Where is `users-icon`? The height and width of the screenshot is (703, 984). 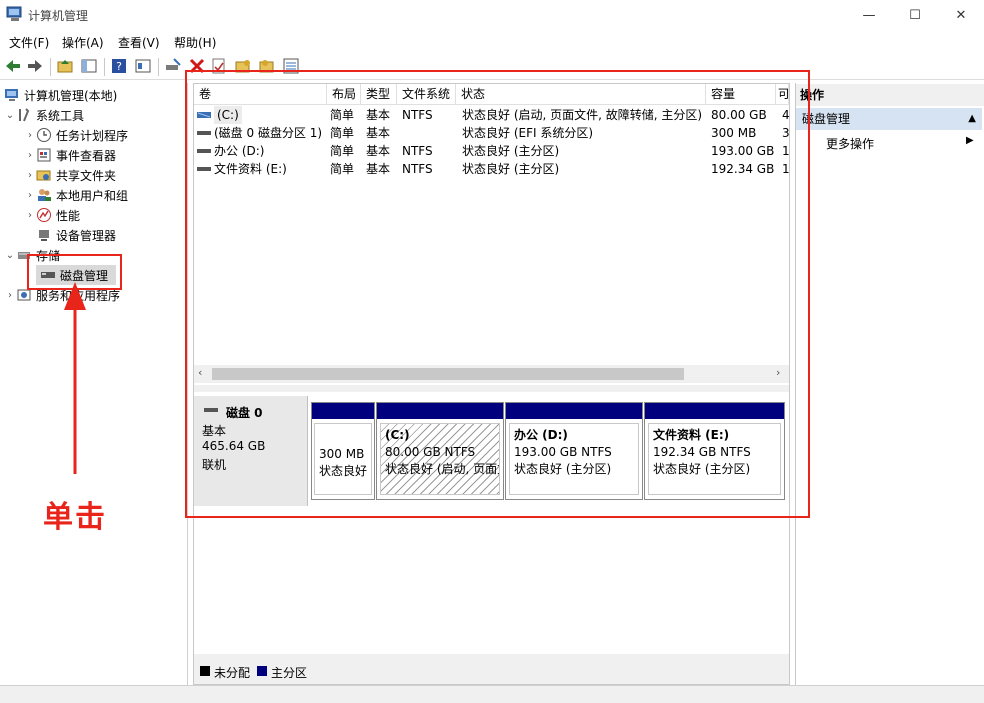 users-icon is located at coordinates (44, 195).